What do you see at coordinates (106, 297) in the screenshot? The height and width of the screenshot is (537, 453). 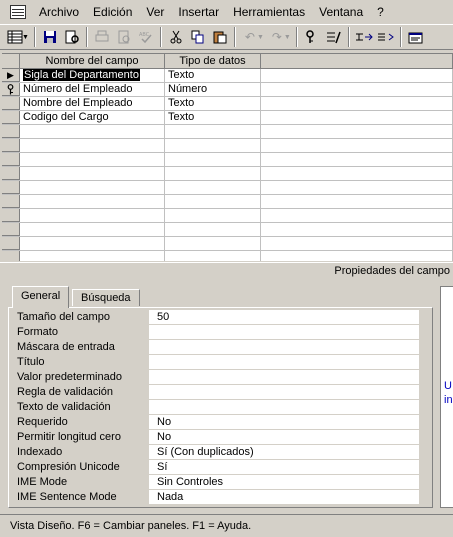 I see `tab-busqueda: Búsqueda` at bounding box center [106, 297].